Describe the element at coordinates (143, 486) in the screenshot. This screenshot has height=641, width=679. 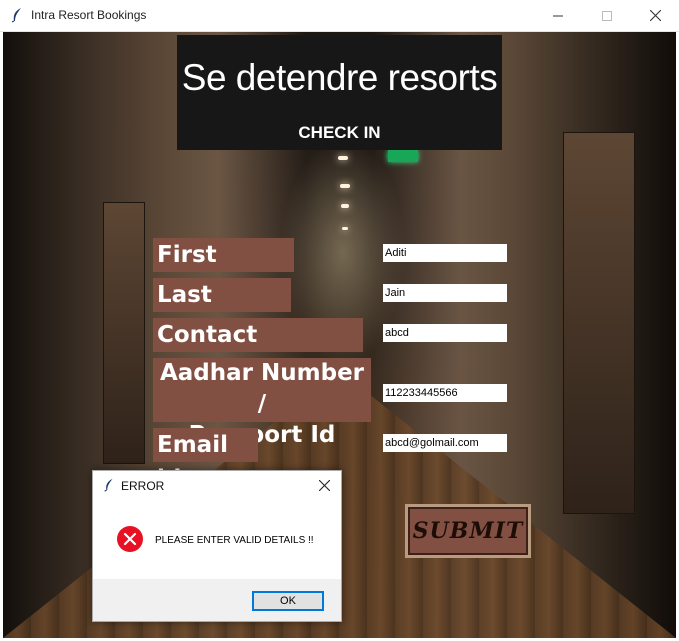
I see `dialog-title: ERROR` at that location.